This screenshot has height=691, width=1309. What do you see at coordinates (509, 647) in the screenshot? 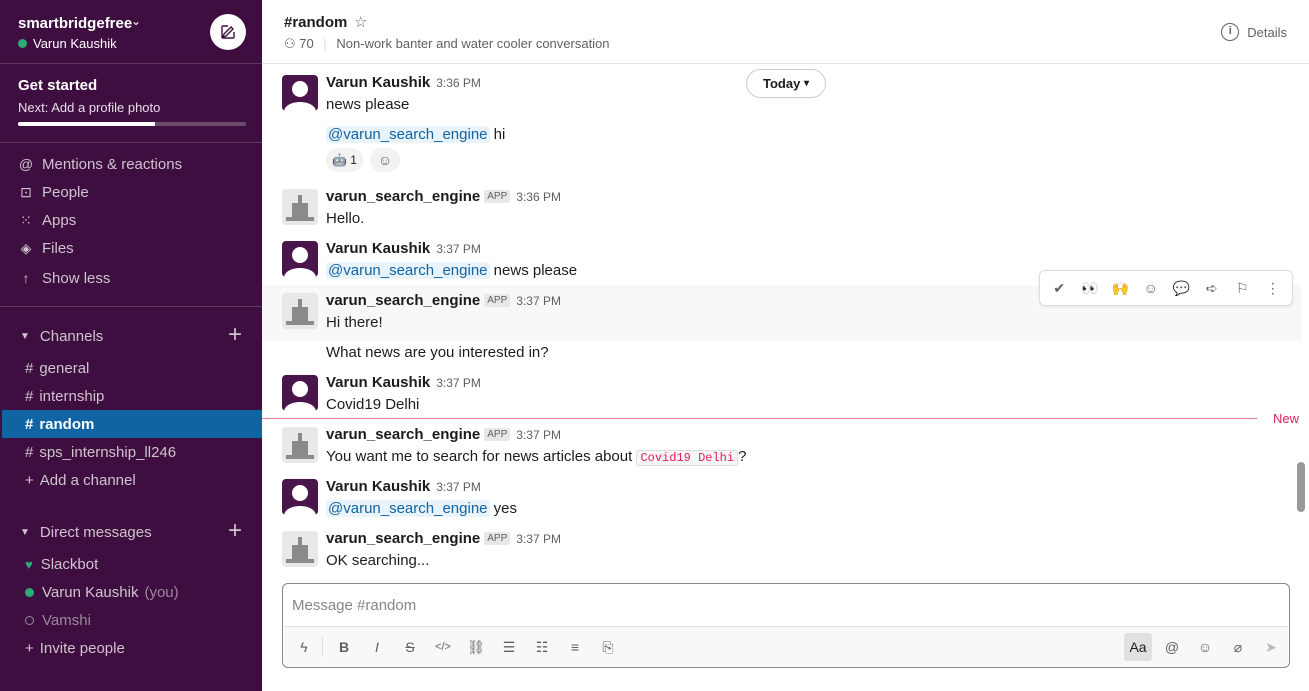
I see `ordered-list-icon: ☰` at bounding box center [509, 647].